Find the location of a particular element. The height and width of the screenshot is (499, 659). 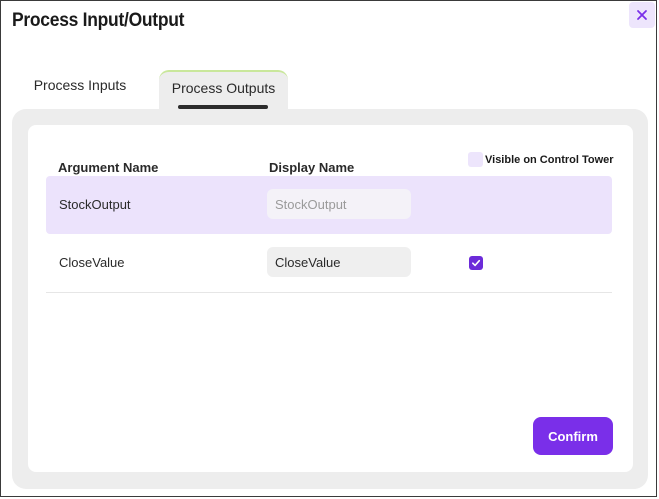

table-row: StockOutput is located at coordinates (329, 205).